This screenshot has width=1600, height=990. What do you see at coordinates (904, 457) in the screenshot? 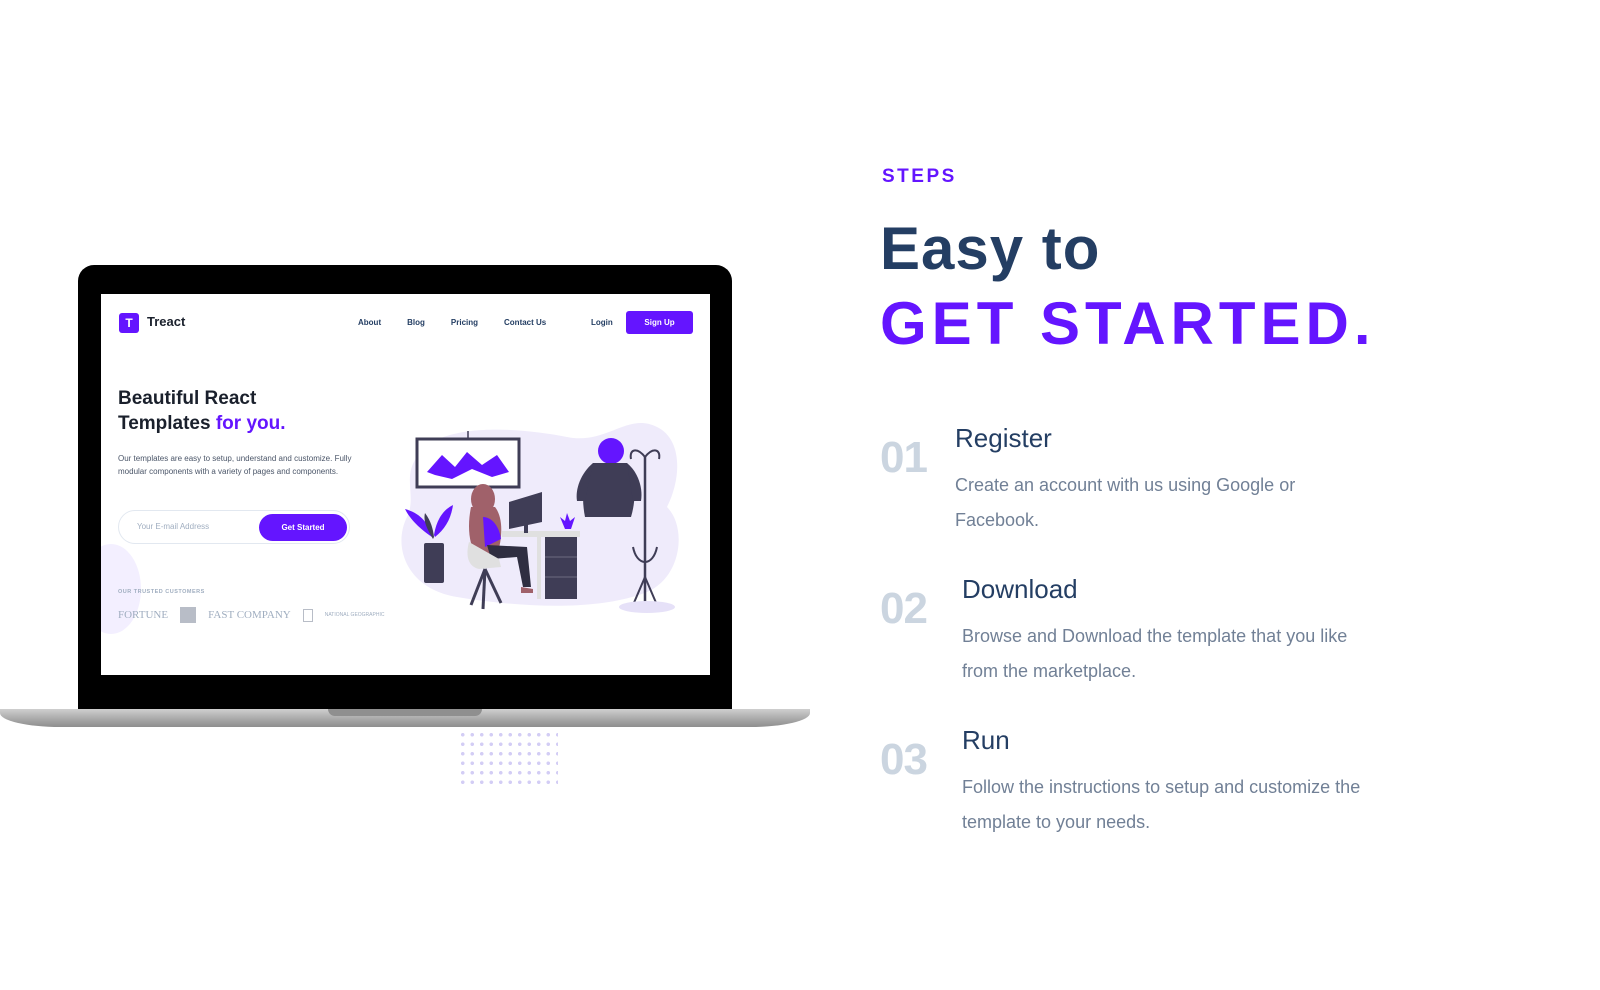
I see `step-number: 01` at bounding box center [904, 457].